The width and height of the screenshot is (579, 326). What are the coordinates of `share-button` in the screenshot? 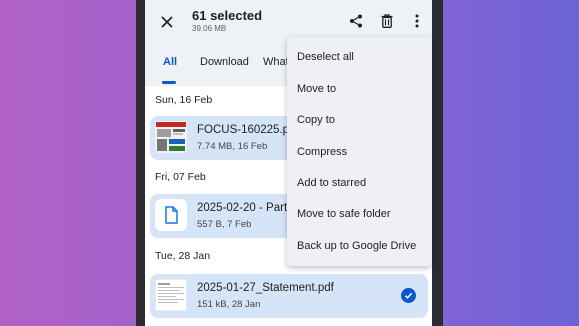 It's located at (356, 21).